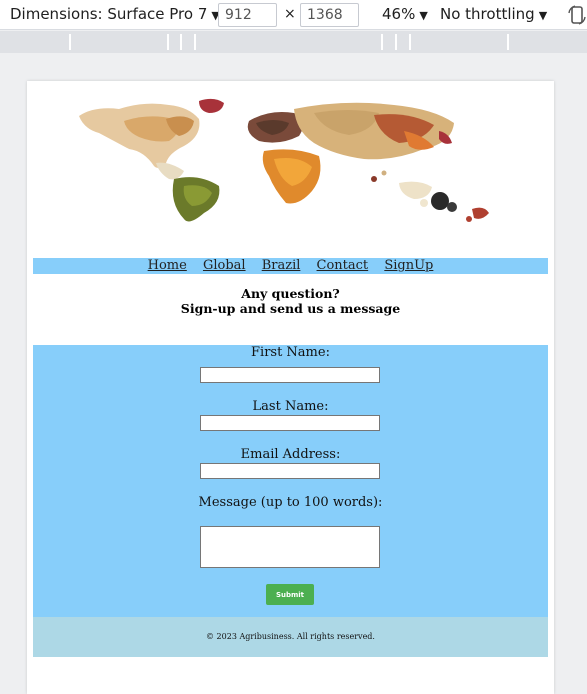 The width and height of the screenshot is (587, 694). Describe the element at coordinates (329, 15) in the screenshot. I see `height-input: 1368` at that location.